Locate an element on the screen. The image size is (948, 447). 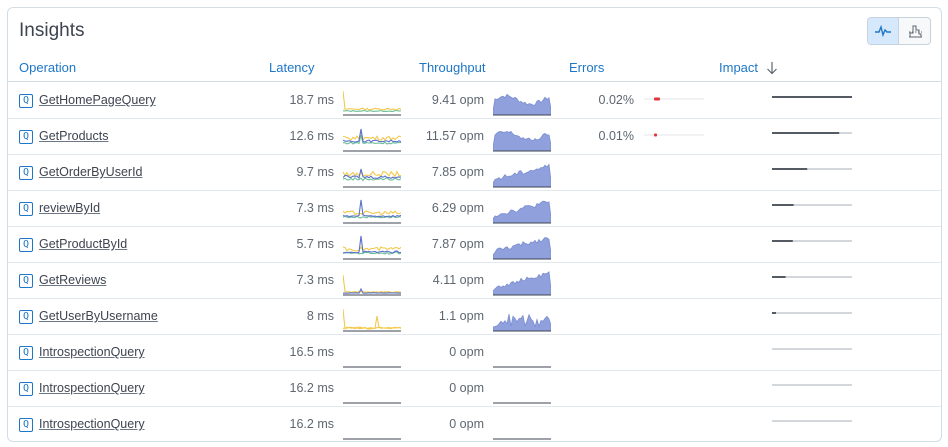
operation-row: QreviewById 7.3 ms 6.29 opm is located at coordinates (474, 209).